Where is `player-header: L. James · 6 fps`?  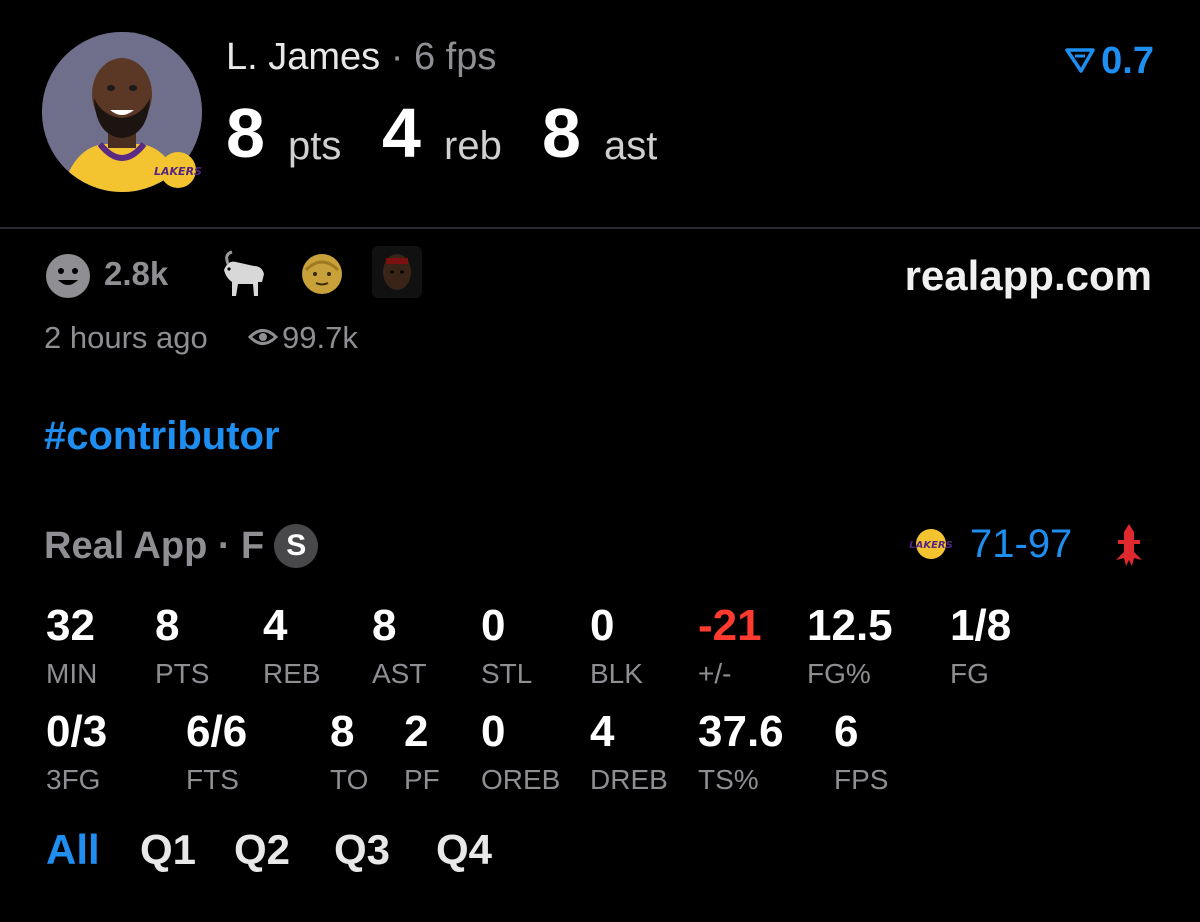
player-header: L. James · 6 fps is located at coordinates (361, 57).